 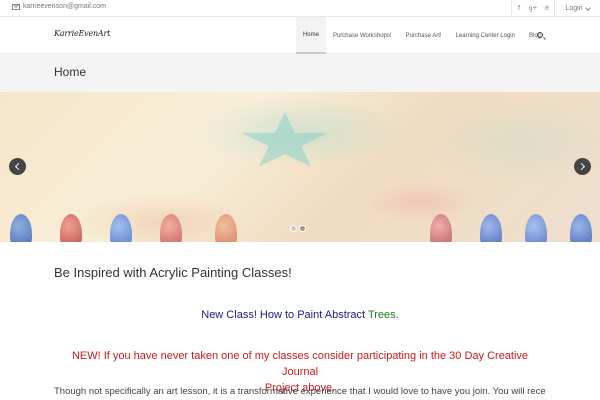 I want to click on slider-pagination, so click(x=298, y=228).